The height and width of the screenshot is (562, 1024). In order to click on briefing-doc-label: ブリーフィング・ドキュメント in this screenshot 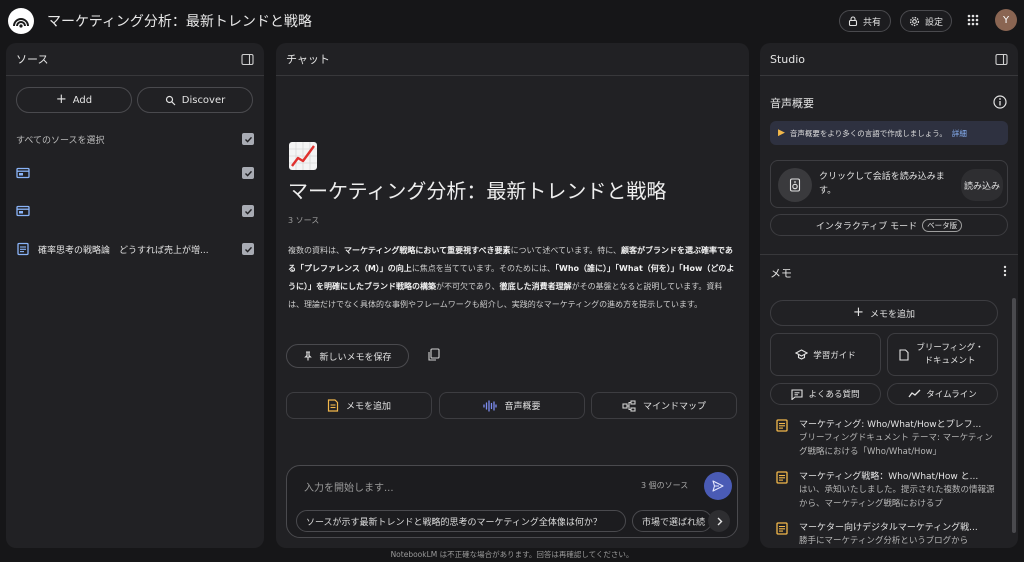, I will do `click(950, 354)`.